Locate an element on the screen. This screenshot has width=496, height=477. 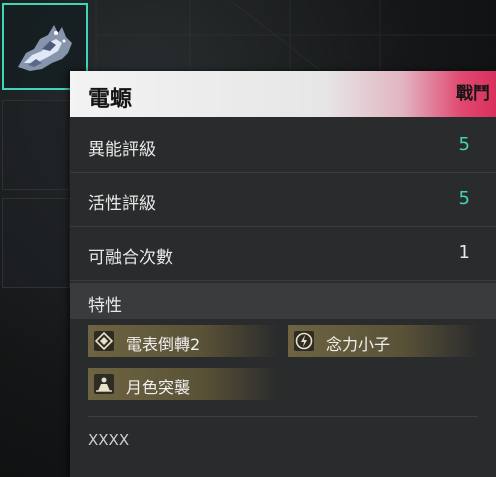
lightning-circle-icon is located at coordinates (304, 341).